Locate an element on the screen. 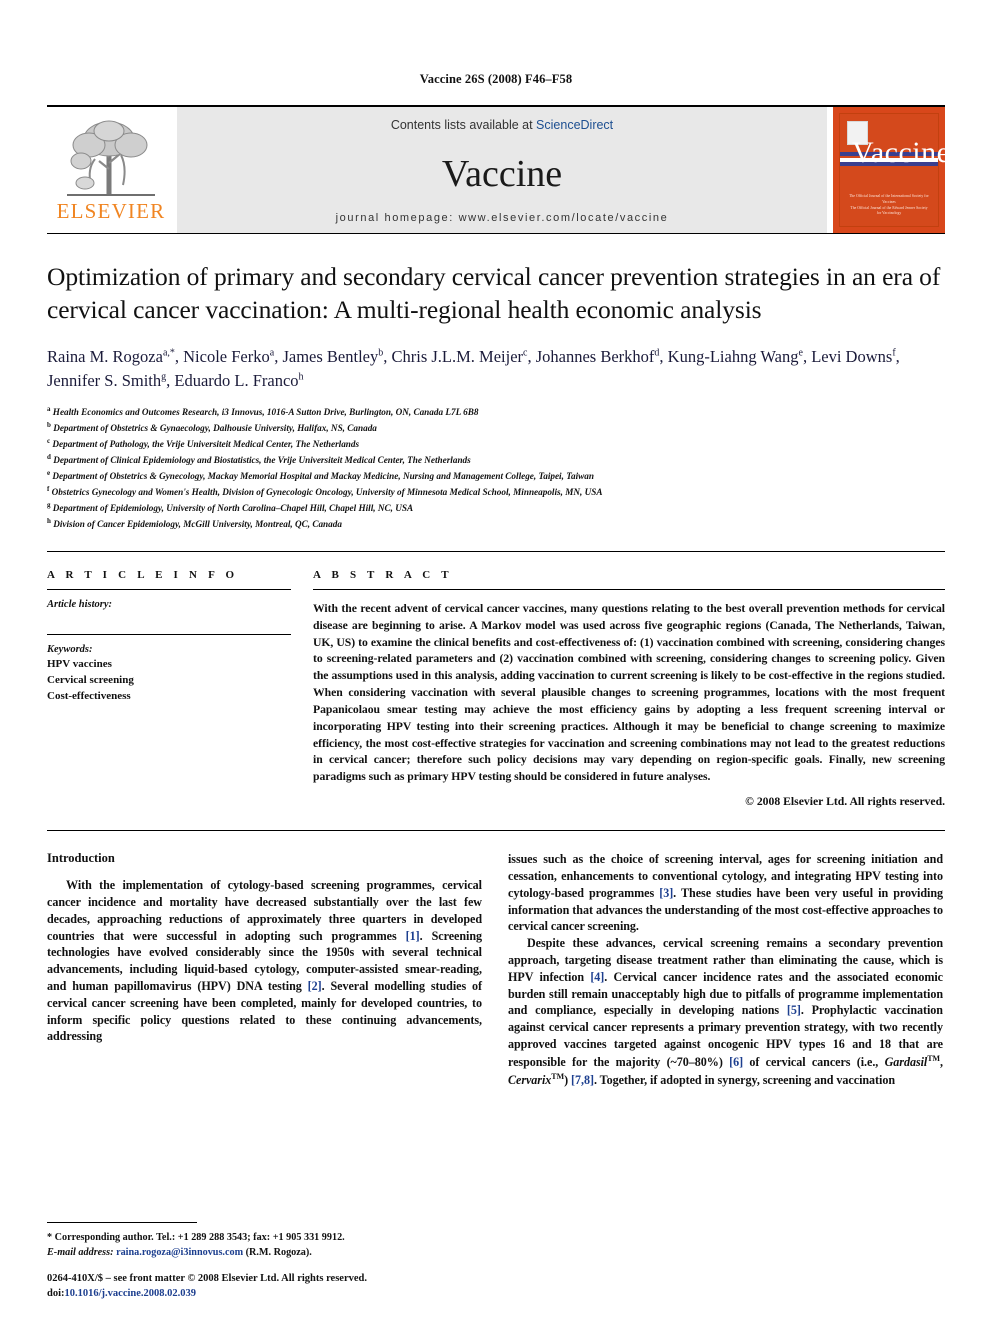  citation-ref-7-8: [7,8] is located at coordinates (582, 1080).